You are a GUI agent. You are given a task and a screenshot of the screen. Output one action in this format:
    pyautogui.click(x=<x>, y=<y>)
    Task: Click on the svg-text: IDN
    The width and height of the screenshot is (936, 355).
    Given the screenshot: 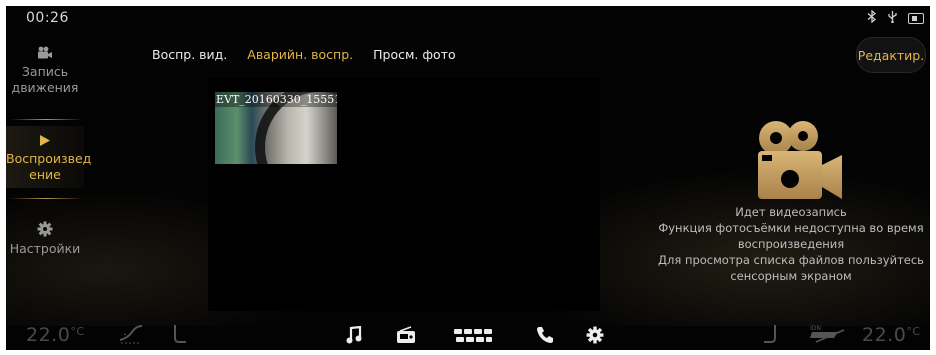 What is the action you would take?
    pyautogui.click(x=815, y=328)
    